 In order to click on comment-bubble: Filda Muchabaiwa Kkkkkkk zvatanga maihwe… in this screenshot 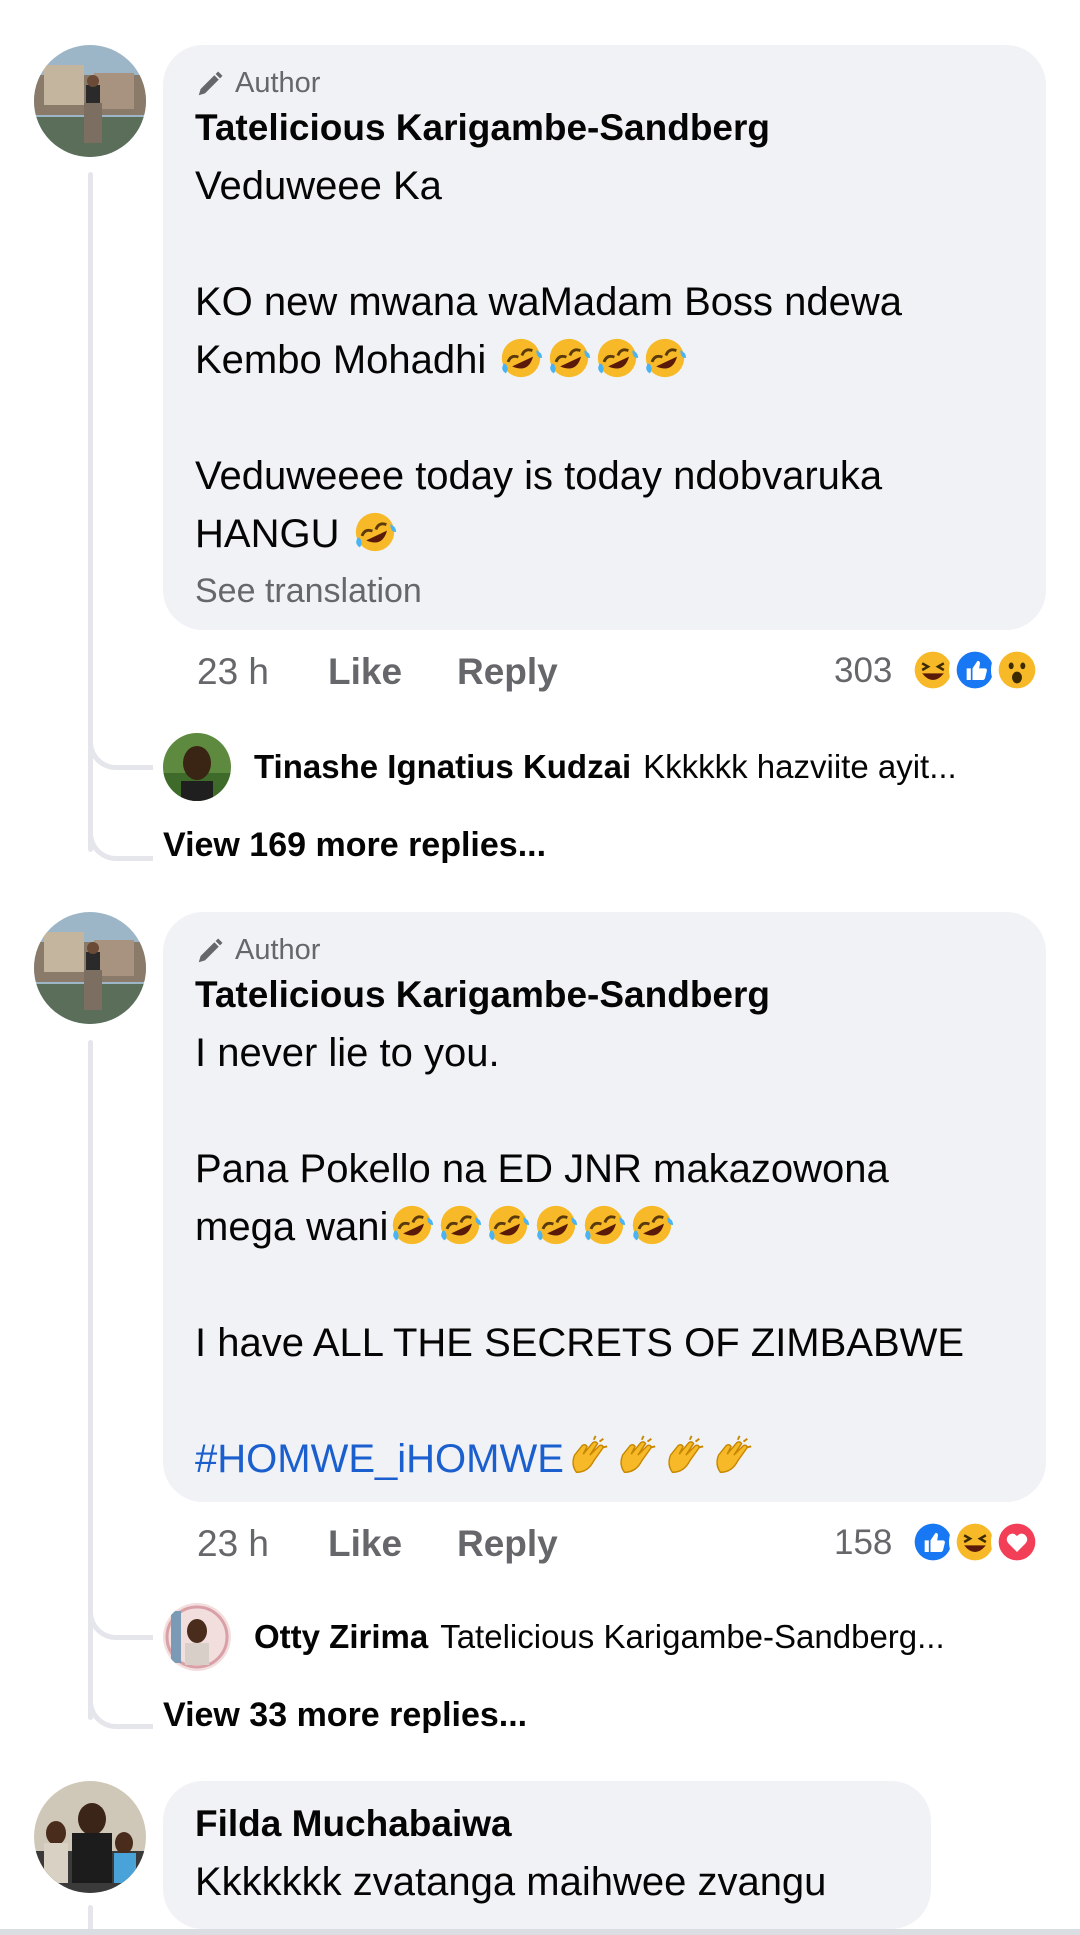, I will do `click(547, 1855)`.